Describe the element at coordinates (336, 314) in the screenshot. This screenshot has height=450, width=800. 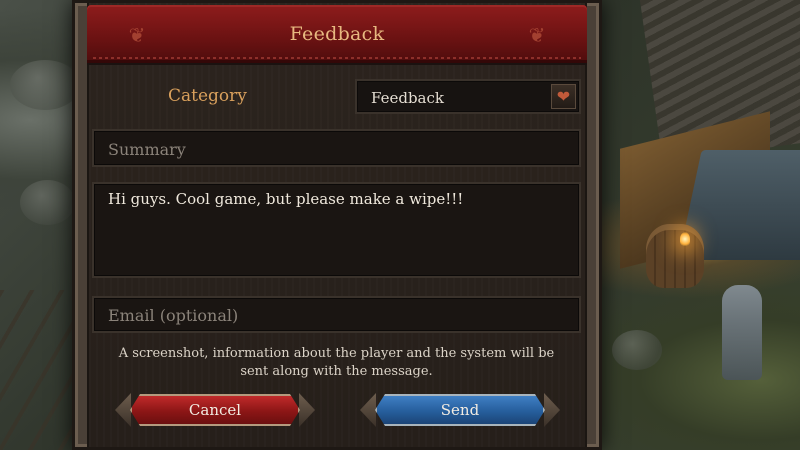
I see `email-input: Email (optional)` at that location.